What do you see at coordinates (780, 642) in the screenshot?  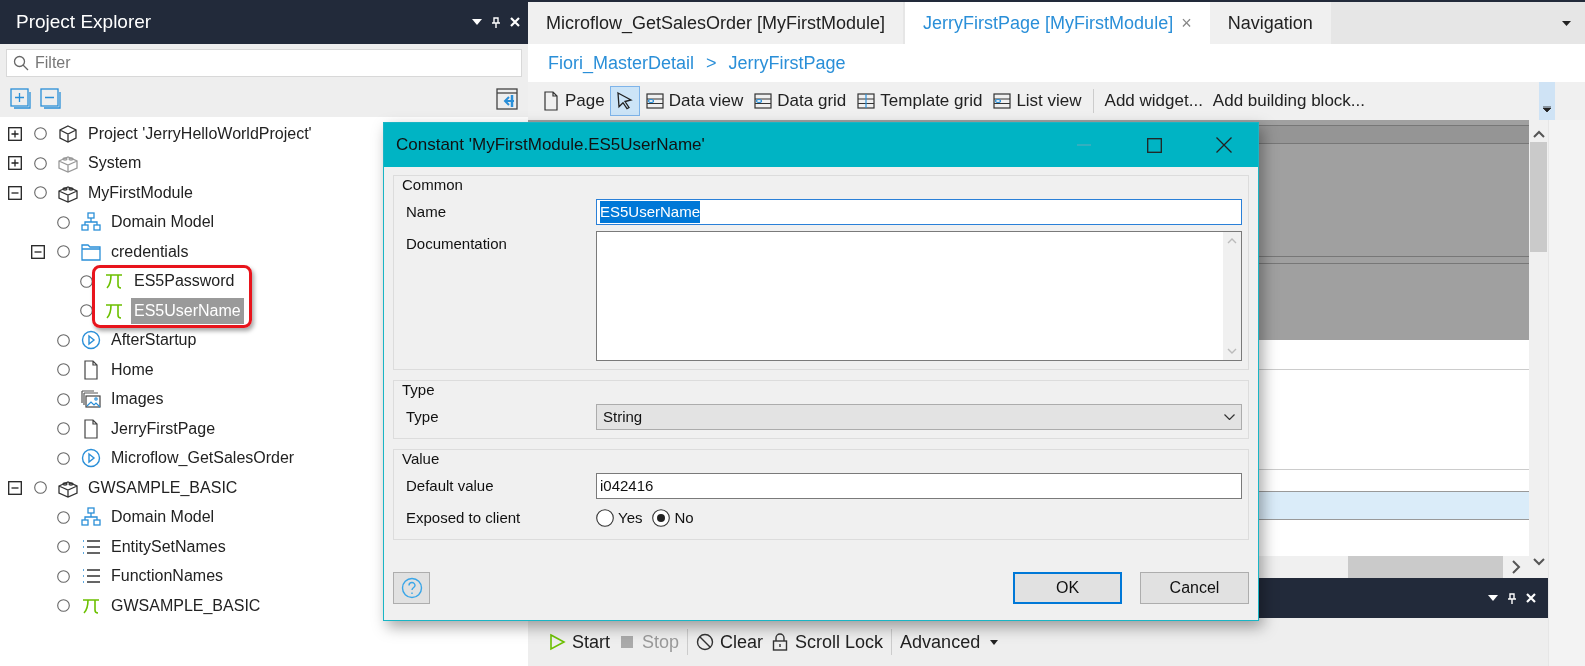 I see `lock-icon` at bounding box center [780, 642].